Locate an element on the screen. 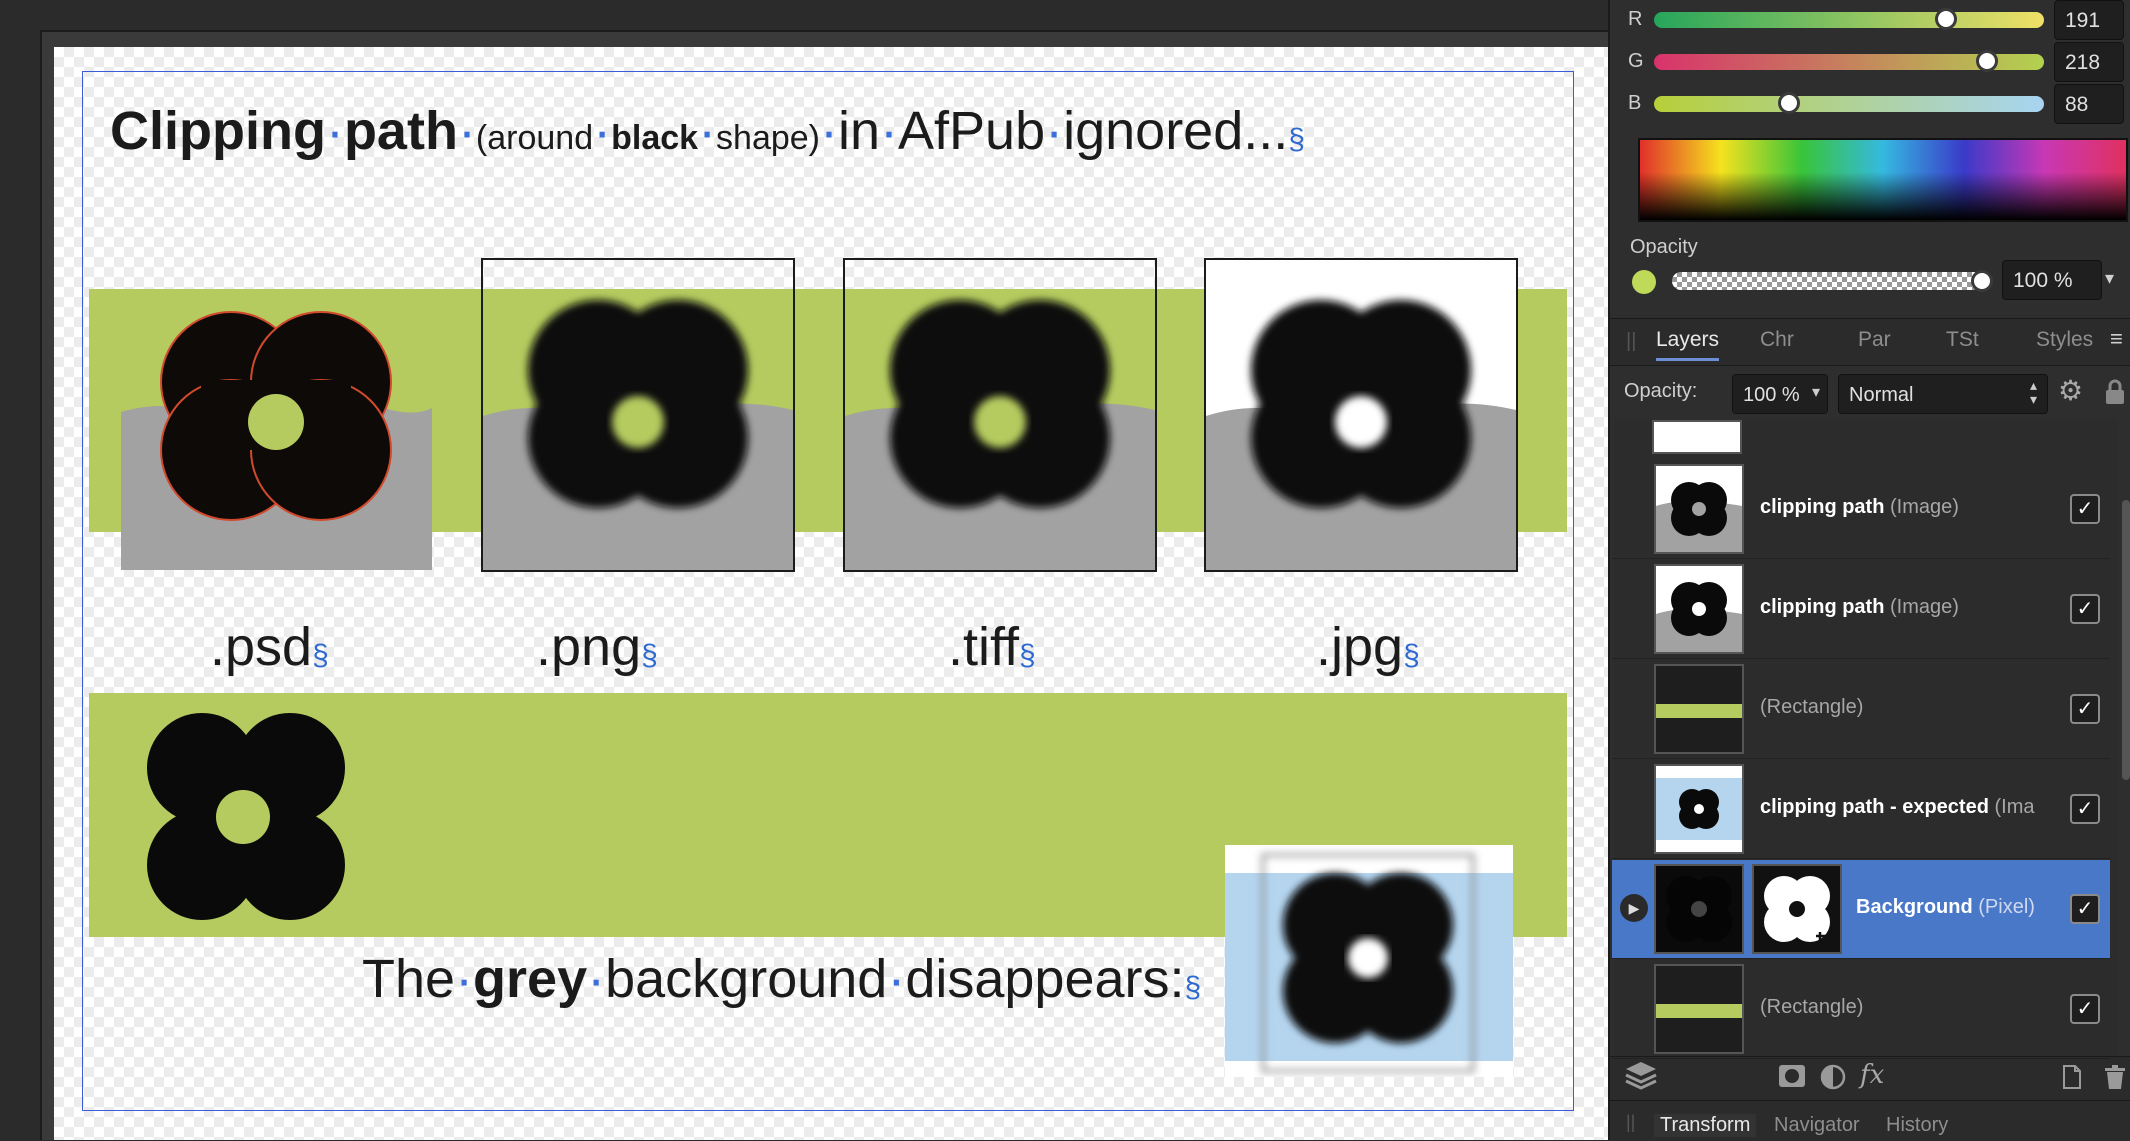 The height and width of the screenshot is (1141, 2130). bottom-panel-grip-icon: || is located at coordinates (1630, 1122).